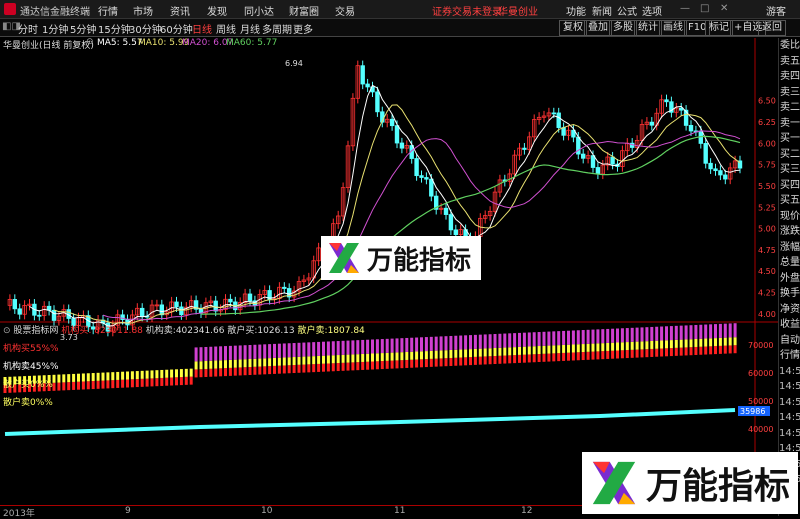 Image resolution: width=800 pixels, height=519 pixels. Describe the element at coordinates (180, 10) in the screenshot. I see `menu-news: 资讯` at that location.